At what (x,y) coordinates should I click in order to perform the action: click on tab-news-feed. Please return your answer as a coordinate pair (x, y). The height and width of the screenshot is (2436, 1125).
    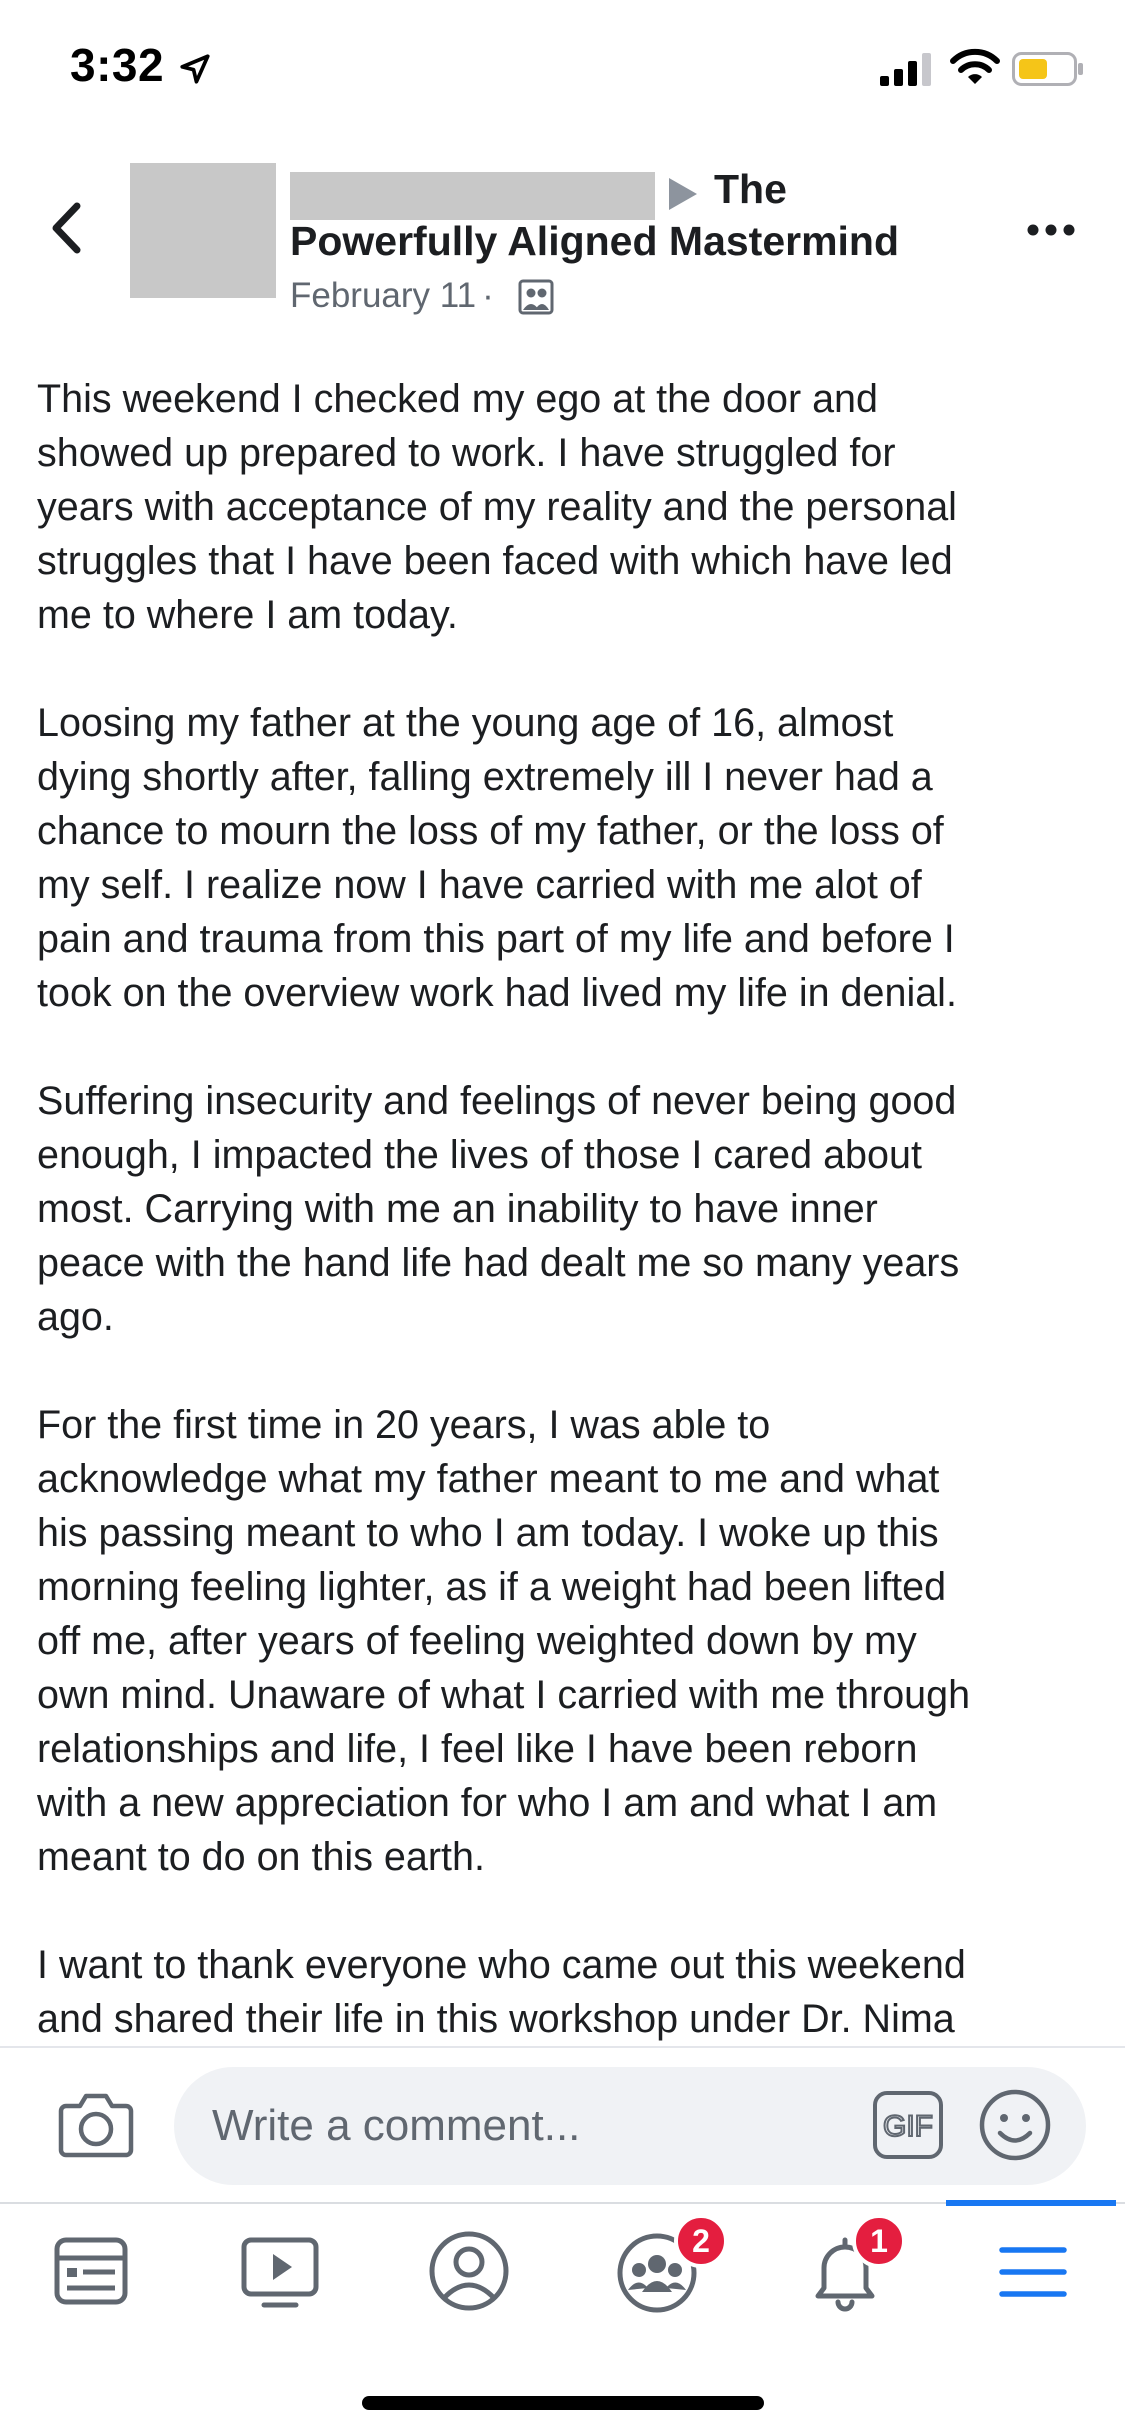
    Looking at the image, I should click on (92, 2271).